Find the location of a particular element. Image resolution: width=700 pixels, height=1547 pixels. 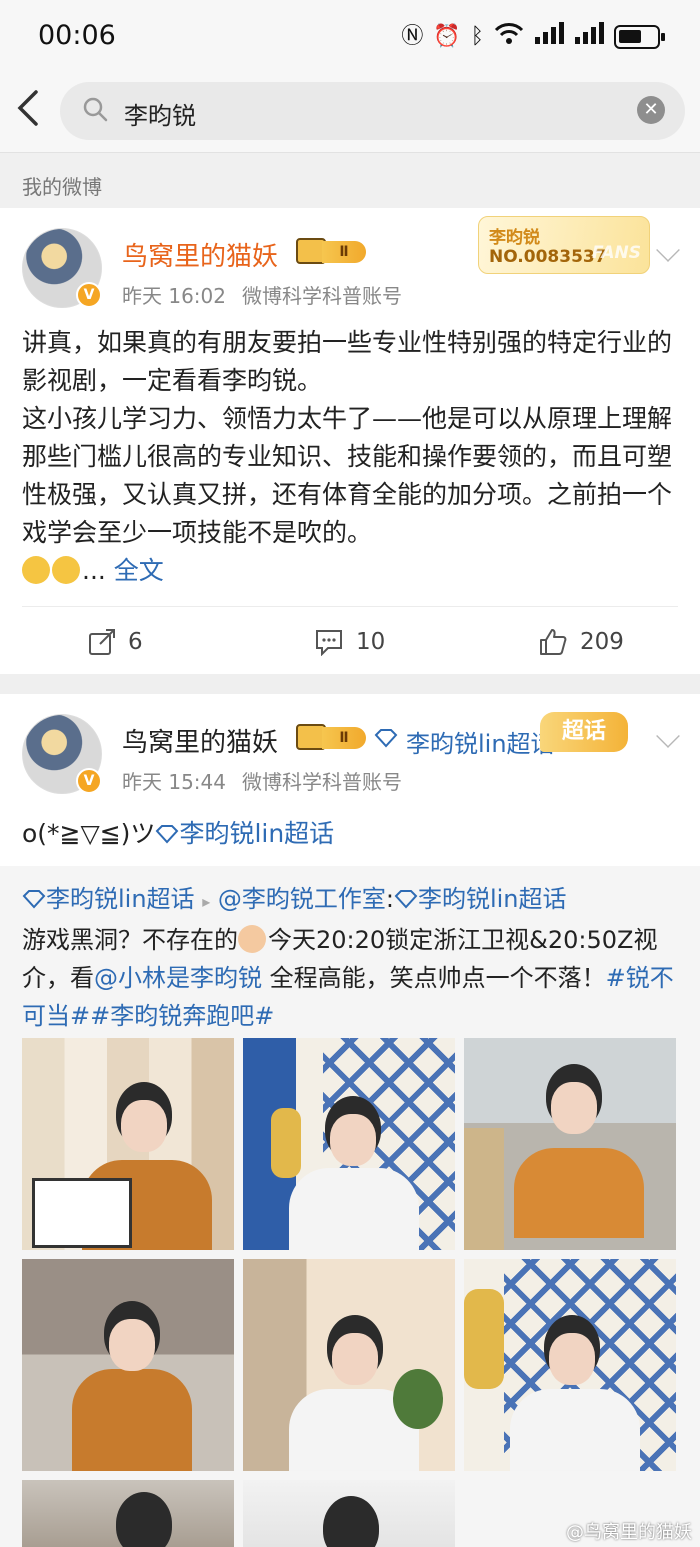

clear-icon: ✕ is located at coordinates (651, 110).